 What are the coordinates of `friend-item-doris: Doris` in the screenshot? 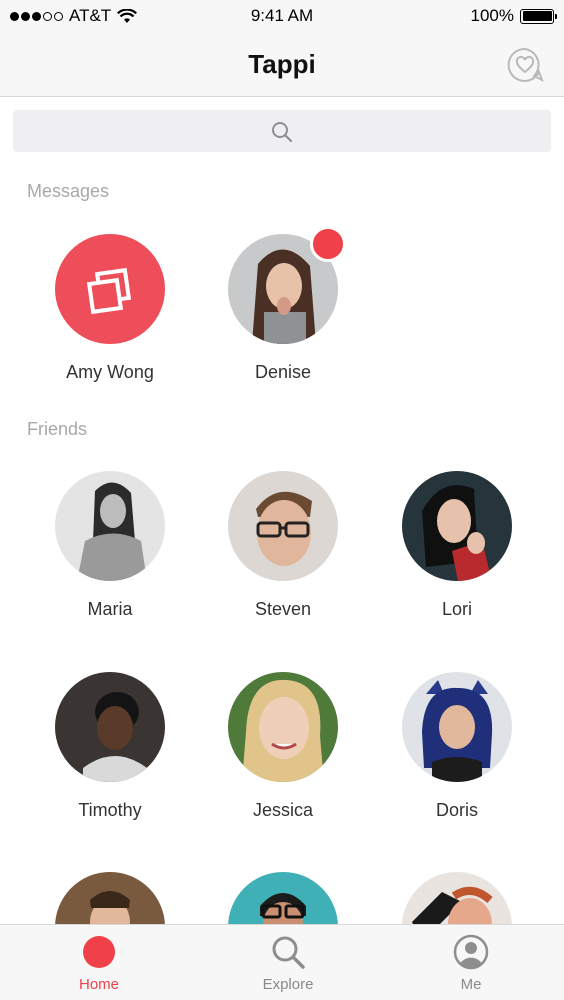 It's located at (457, 746).